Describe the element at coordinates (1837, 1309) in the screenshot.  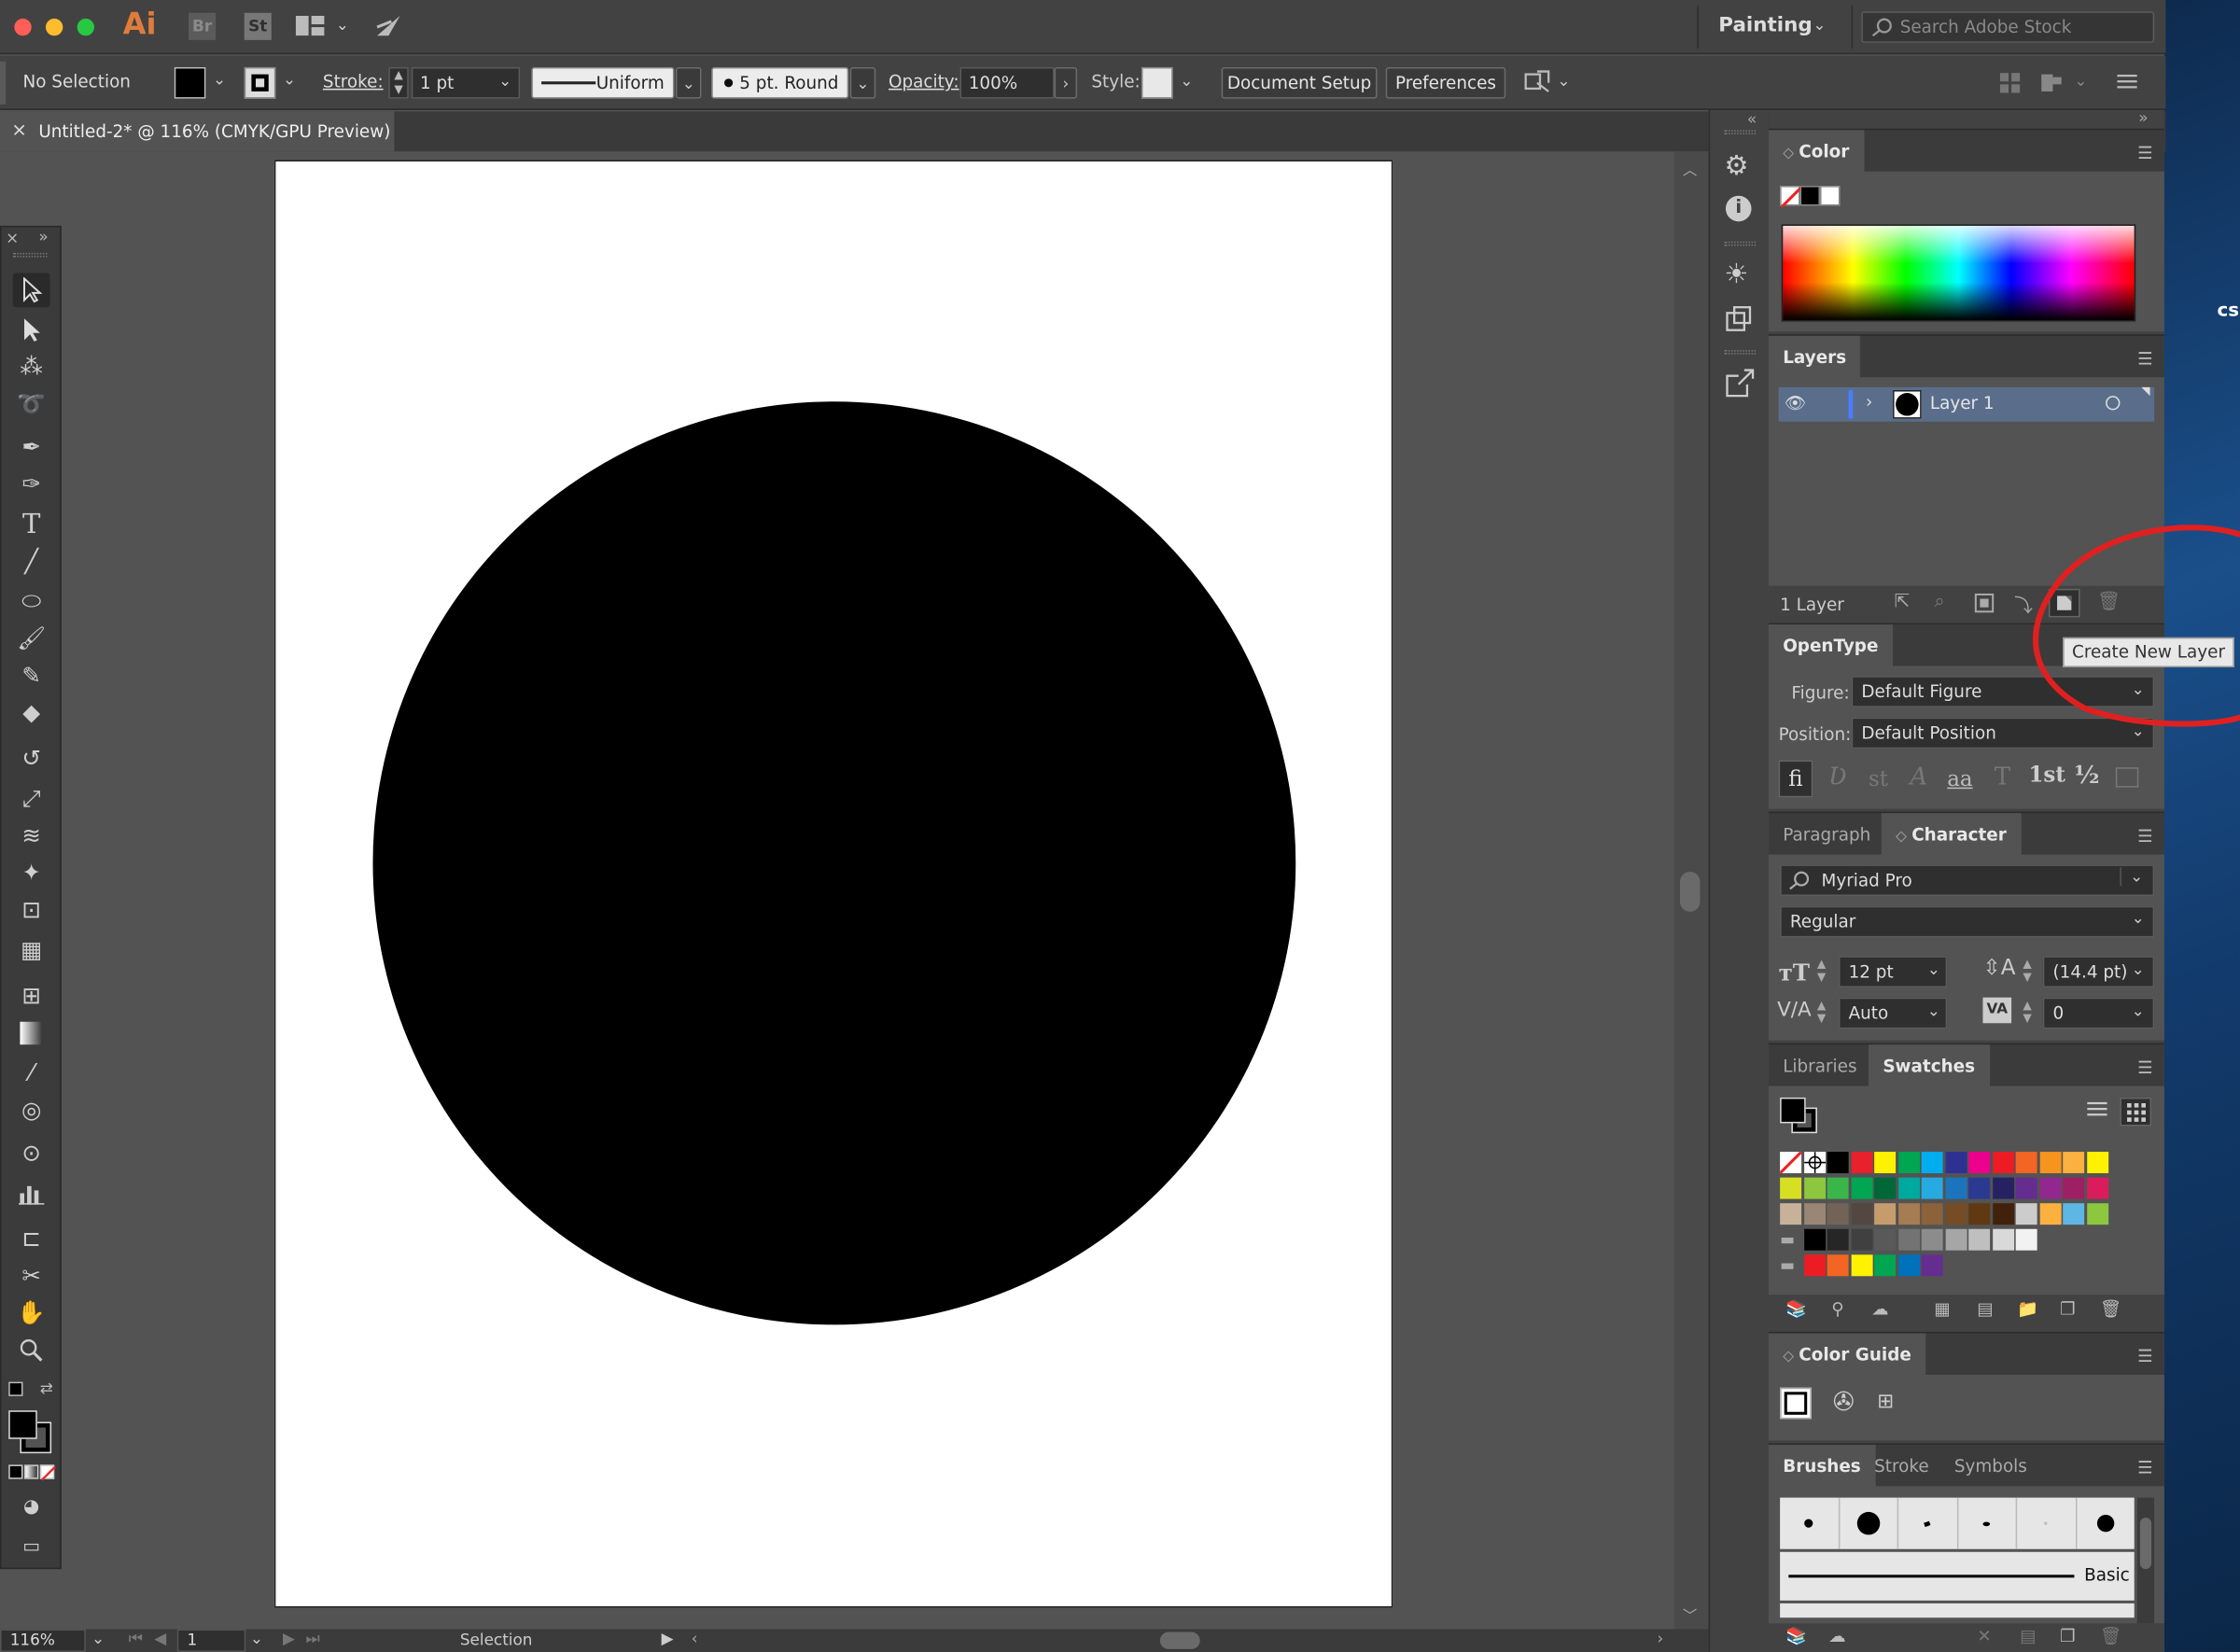
I see `show-kinds-icon: ⚲` at that location.